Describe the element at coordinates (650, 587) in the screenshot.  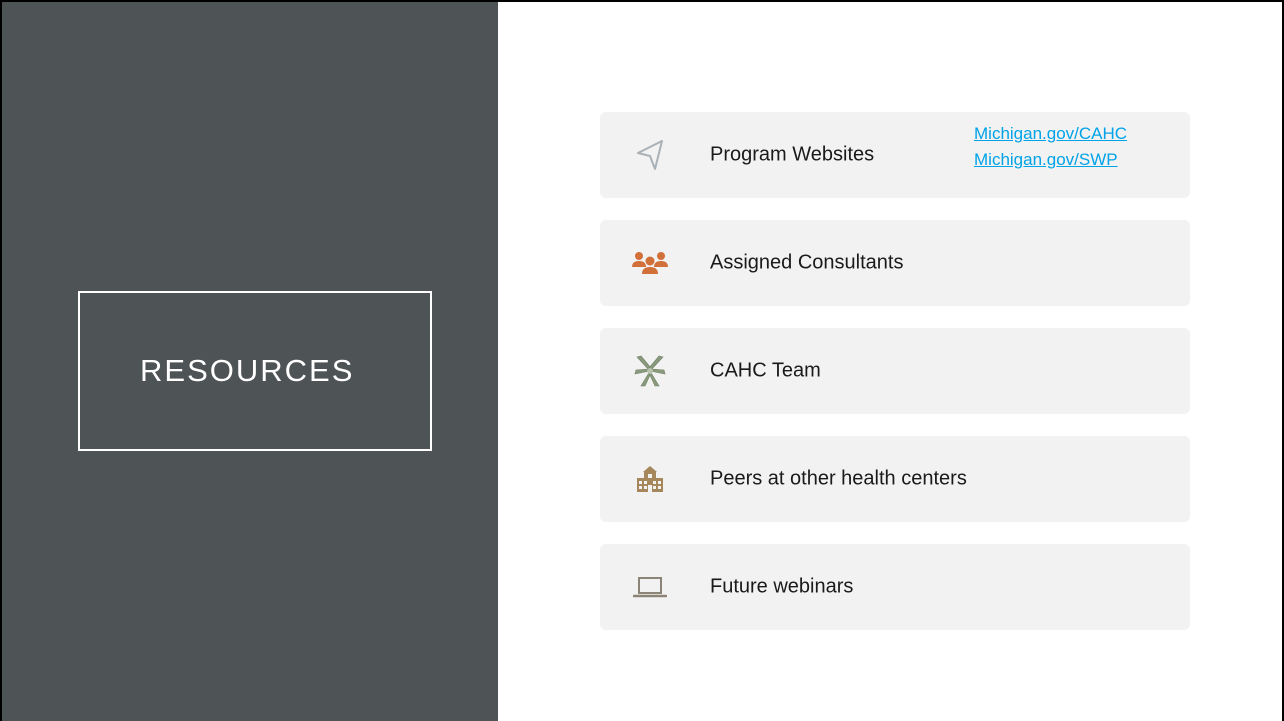
I see `laptop-icon` at that location.